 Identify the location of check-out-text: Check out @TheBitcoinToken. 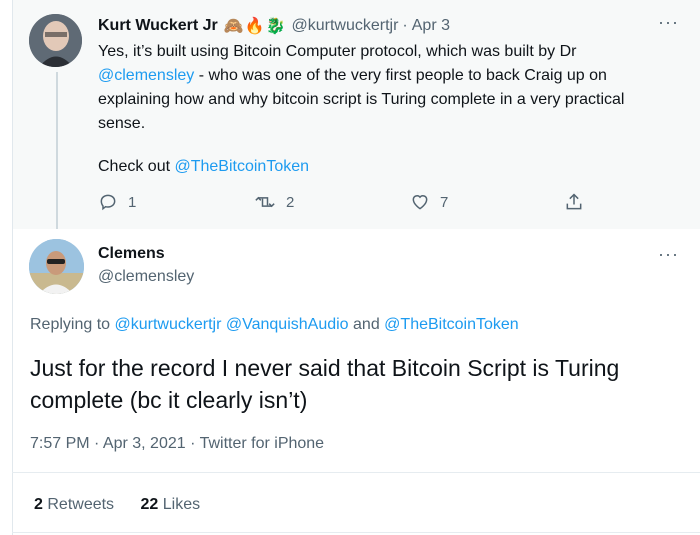
(203, 167).